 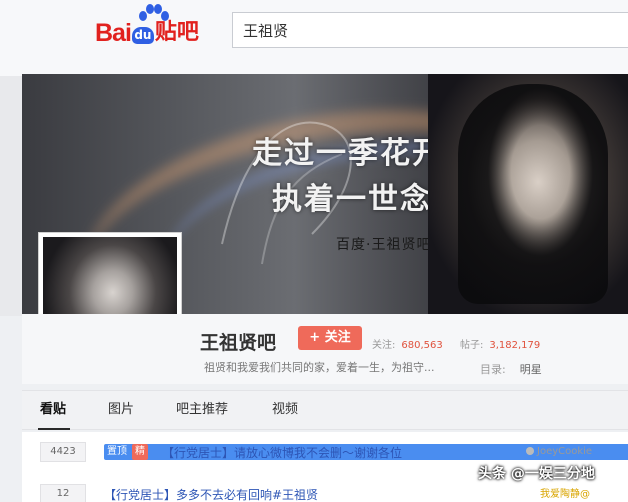 I want to click on tab-images: 图片, so click(x=121, y=407).